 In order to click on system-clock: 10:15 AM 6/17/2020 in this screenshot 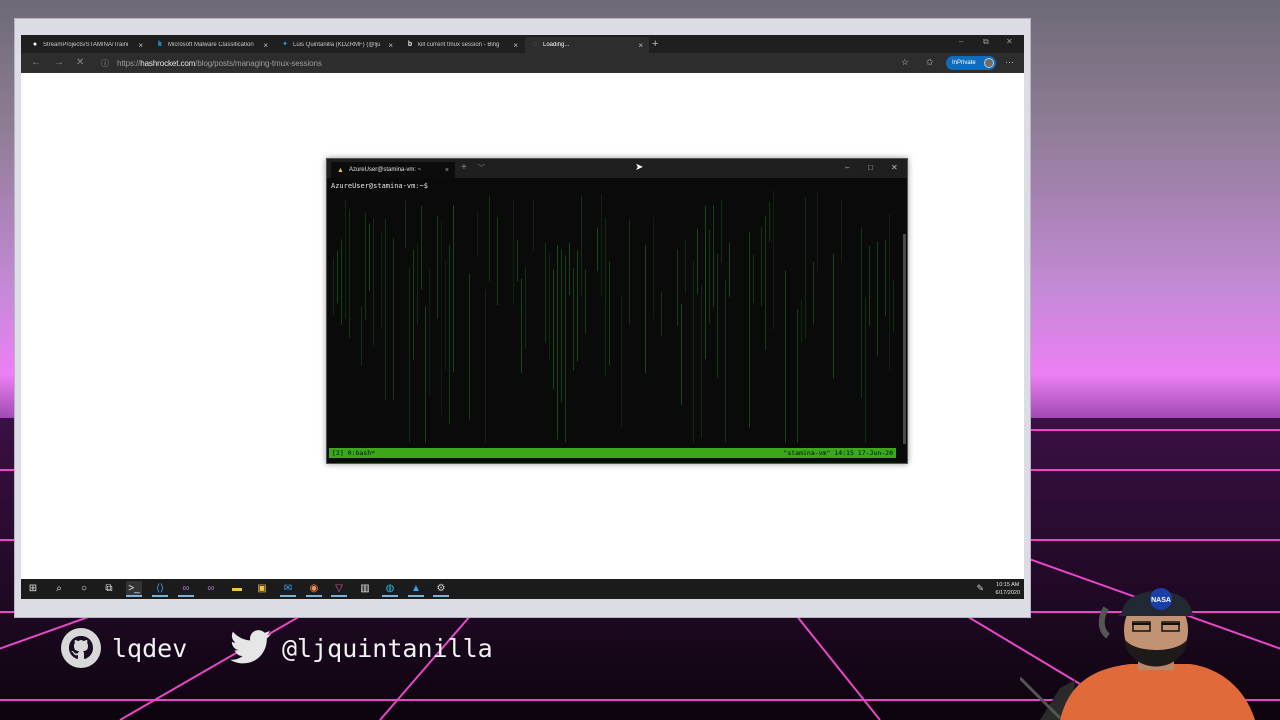, I will do `click(1008, 589)`.